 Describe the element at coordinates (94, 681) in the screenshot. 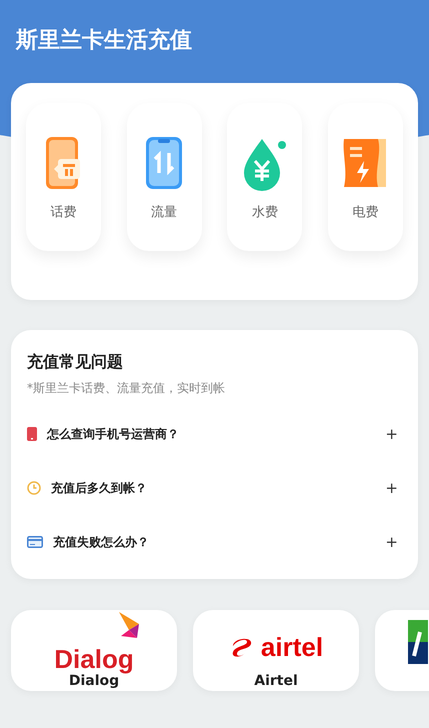

I see `operator-name: Dialog` at that location.